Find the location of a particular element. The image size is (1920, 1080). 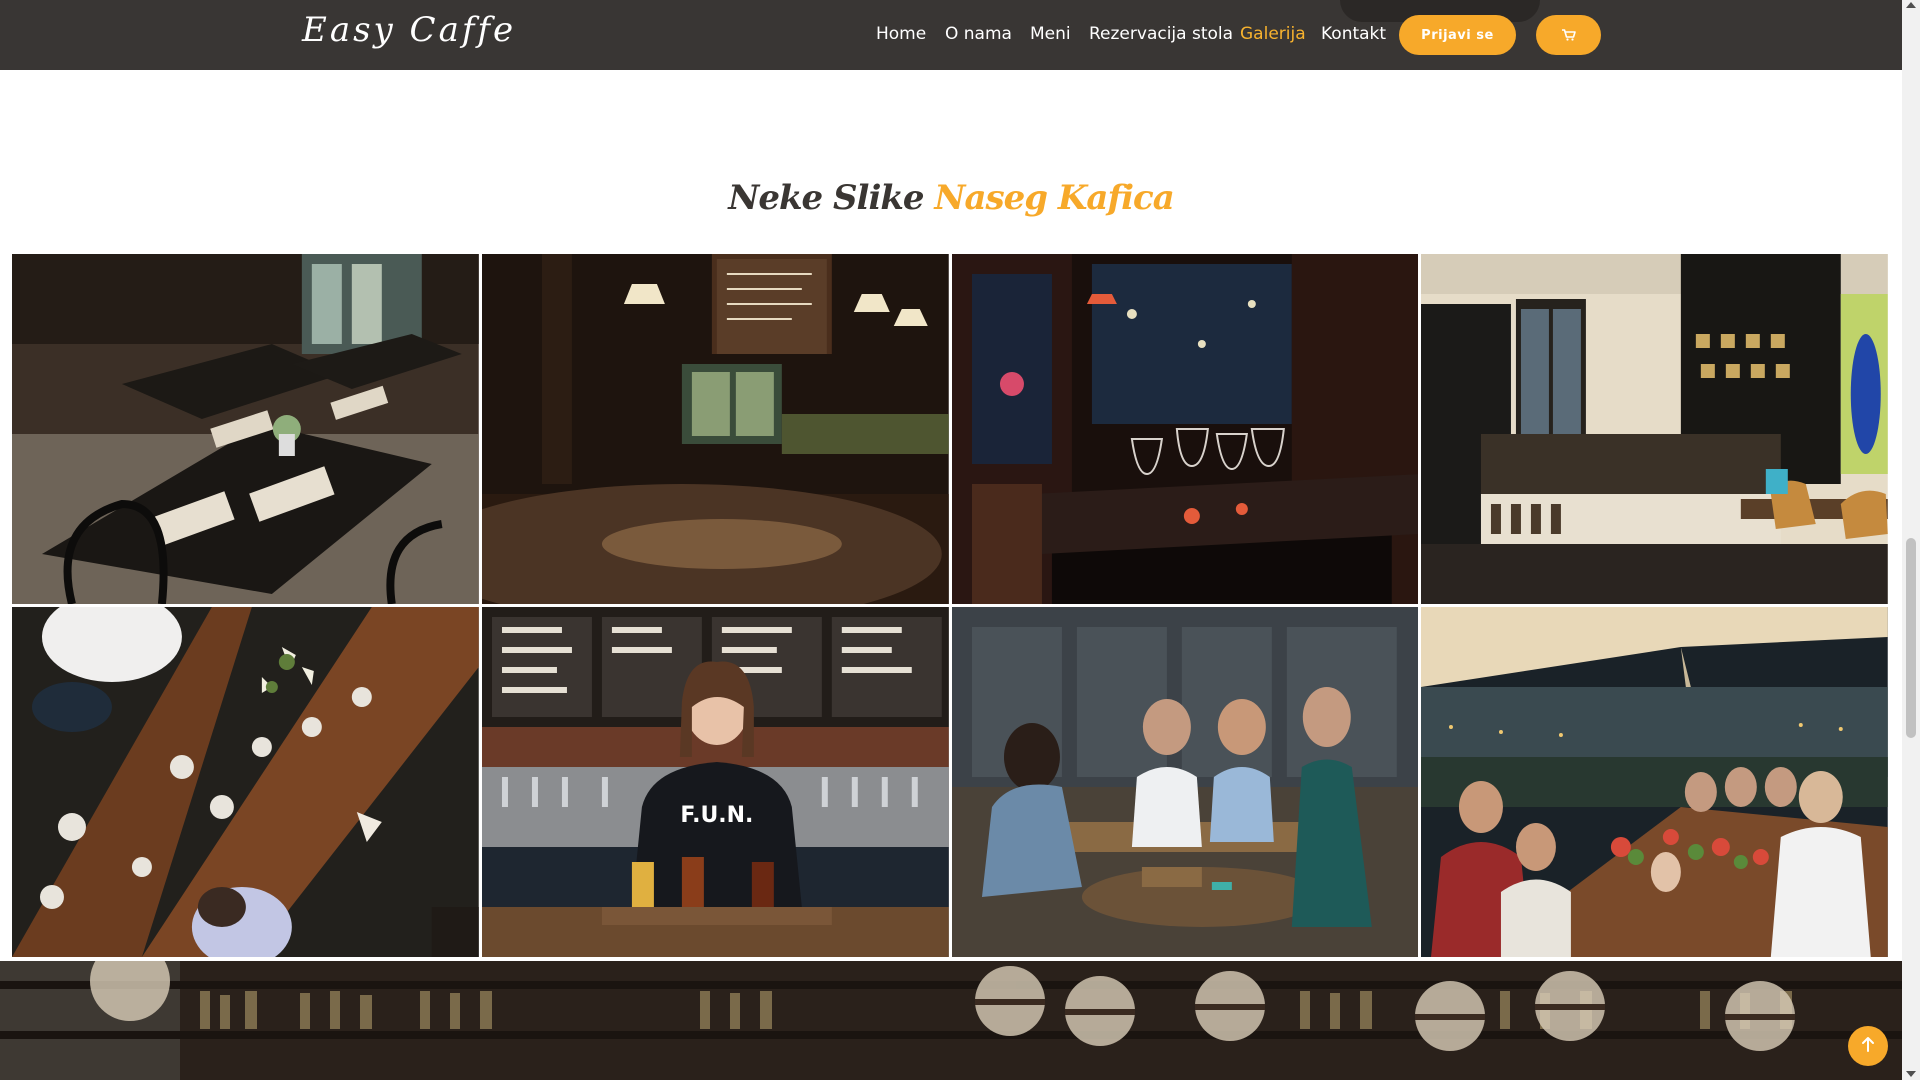

nav-gallery: Galerija is located at coordinates (1273, 34).